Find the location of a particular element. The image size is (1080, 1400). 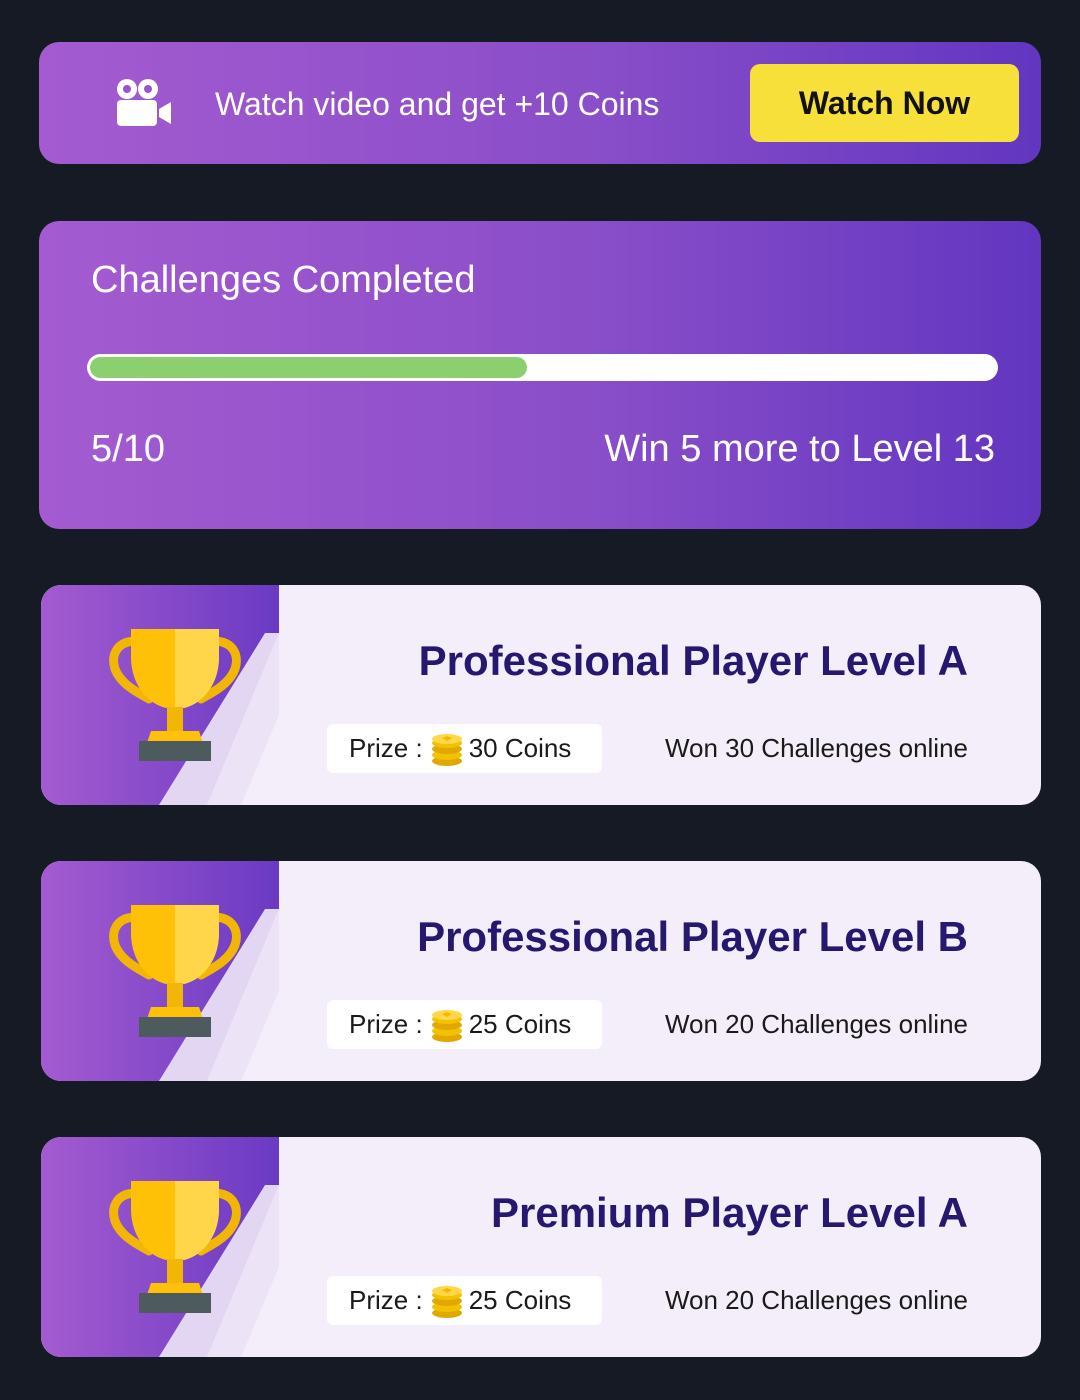

progress-bar is located at coordinates (542, 367).